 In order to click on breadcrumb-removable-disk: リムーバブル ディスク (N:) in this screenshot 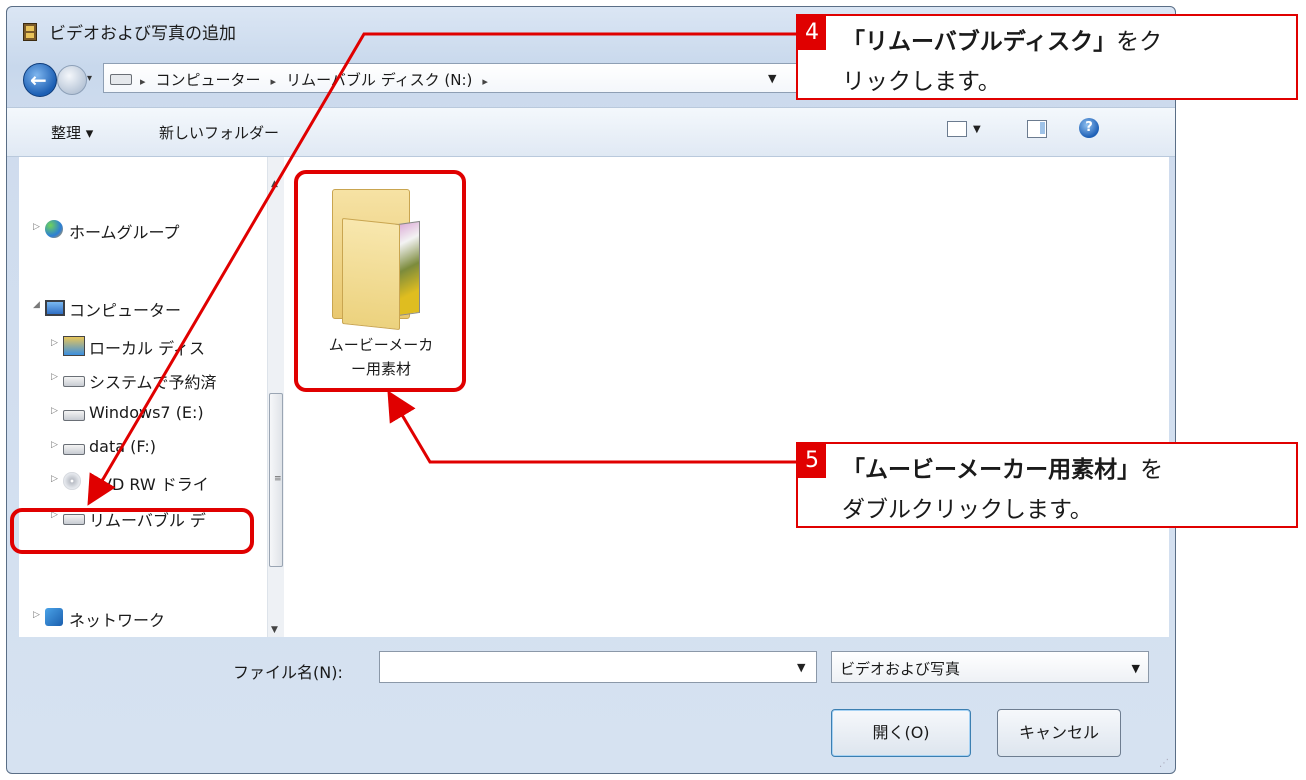, I will do `click(379, 80)`.